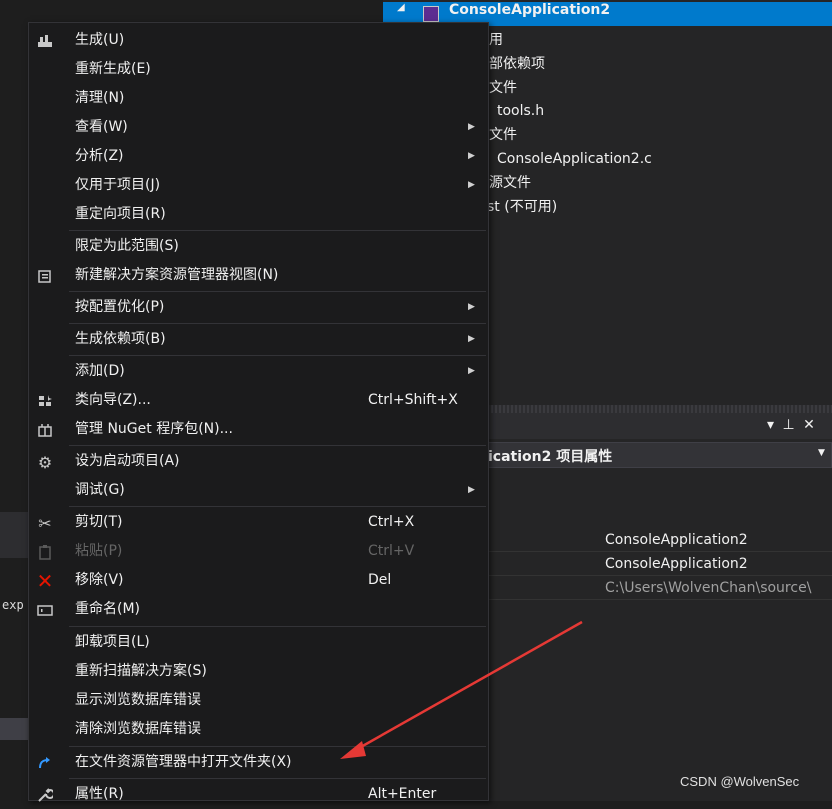 This screenshot has width=832, height=809. Describe the element at coordinates (740, 781) in the screenshot. I see `watermark: CSDN @WolvenSec` at that location.